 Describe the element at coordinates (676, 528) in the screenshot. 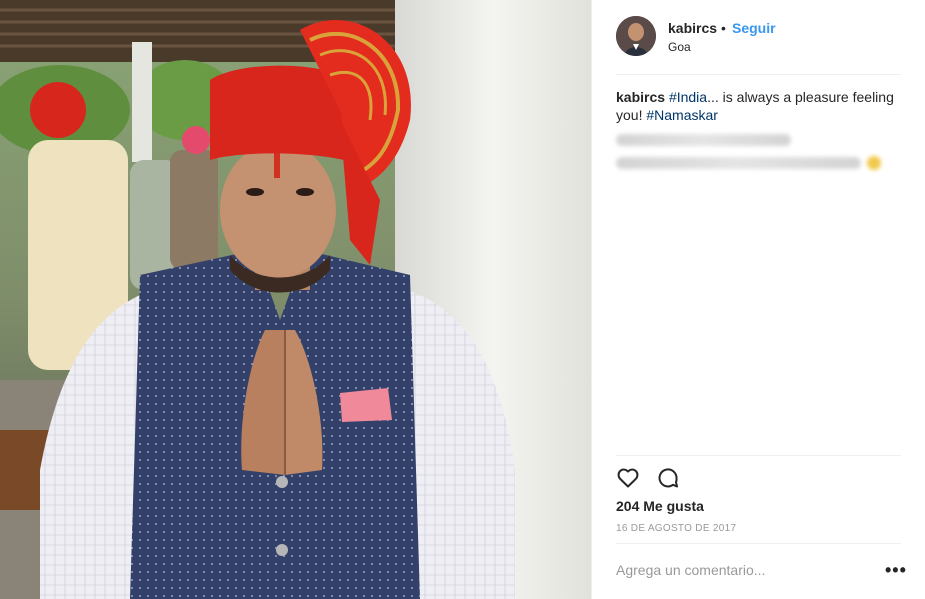

I see `post-date: 16 DE AGOSTO DE 2017` at that location.